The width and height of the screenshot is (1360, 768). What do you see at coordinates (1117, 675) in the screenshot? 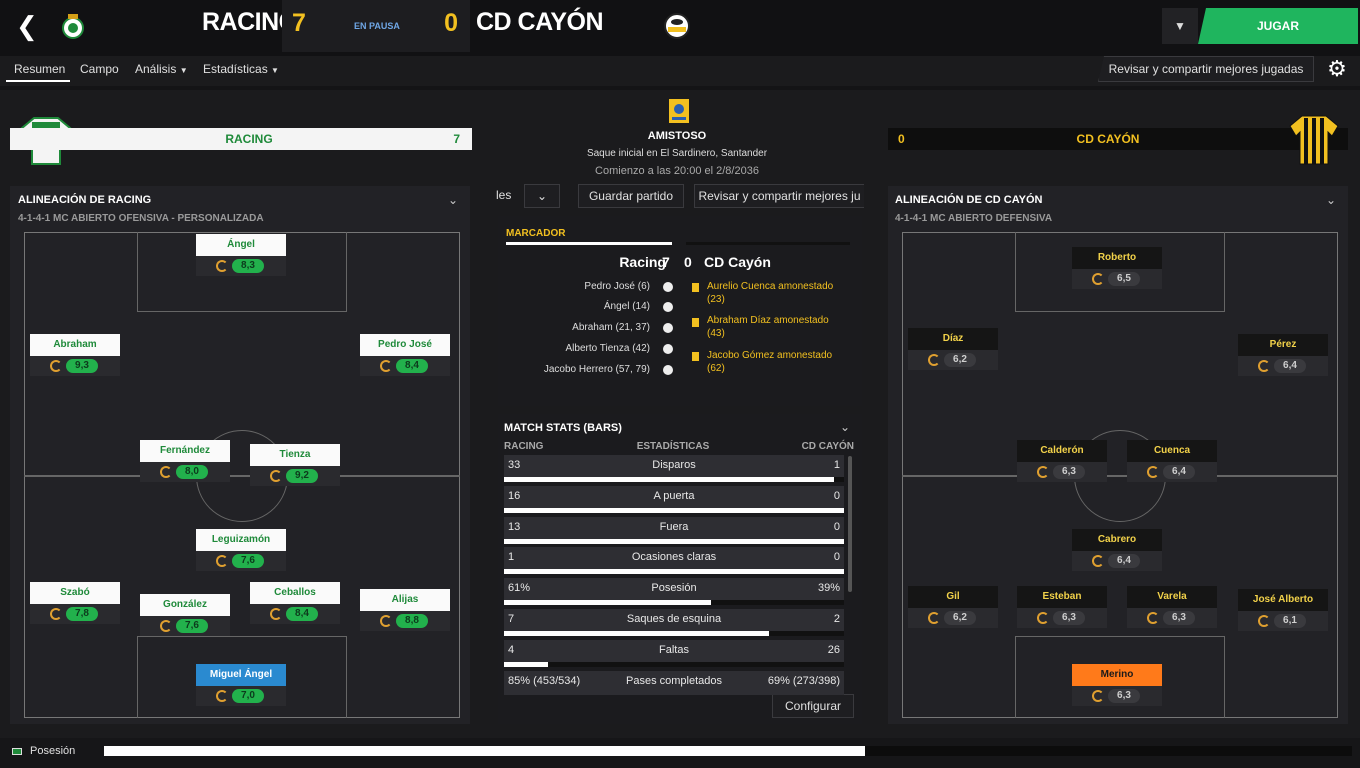
I see `player-name: Merino` at bounding box center [1117, 675].